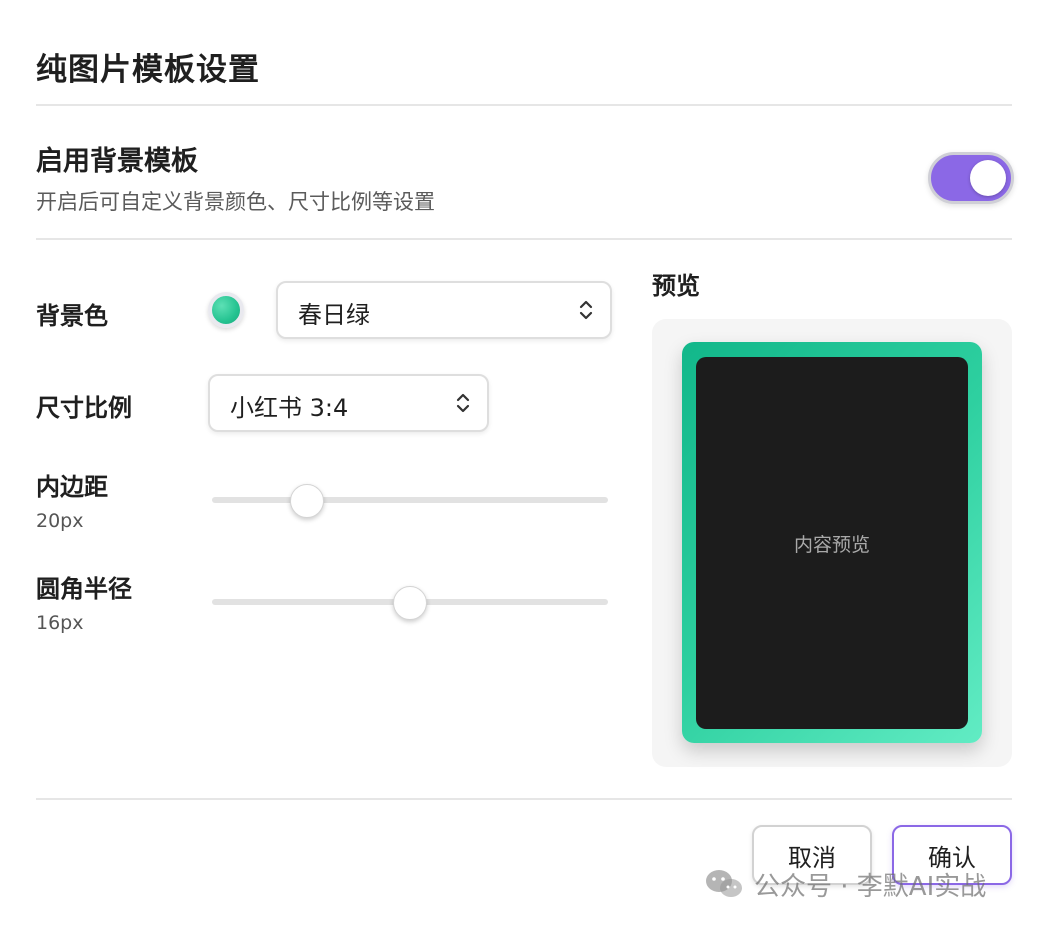  Describe the element at coordinates (60, 623) in the screenshot. I see `radius-value: 16px` at that location.